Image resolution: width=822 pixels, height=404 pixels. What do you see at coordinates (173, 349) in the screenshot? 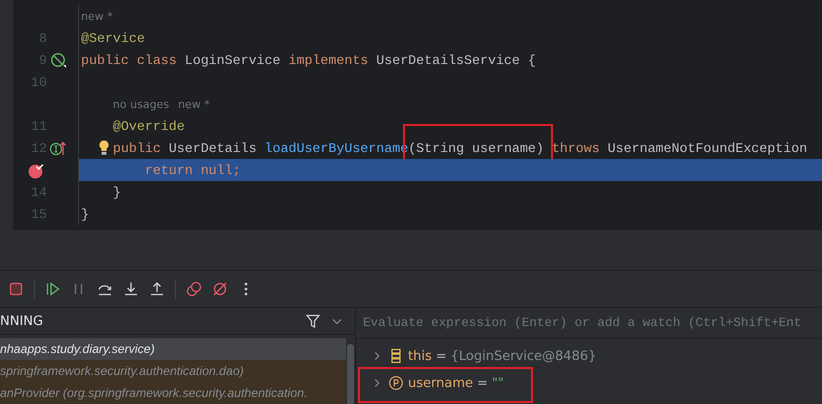
I see `stack-frame: nhaapps.study.diary.service)` at bounding box center [173, 349].